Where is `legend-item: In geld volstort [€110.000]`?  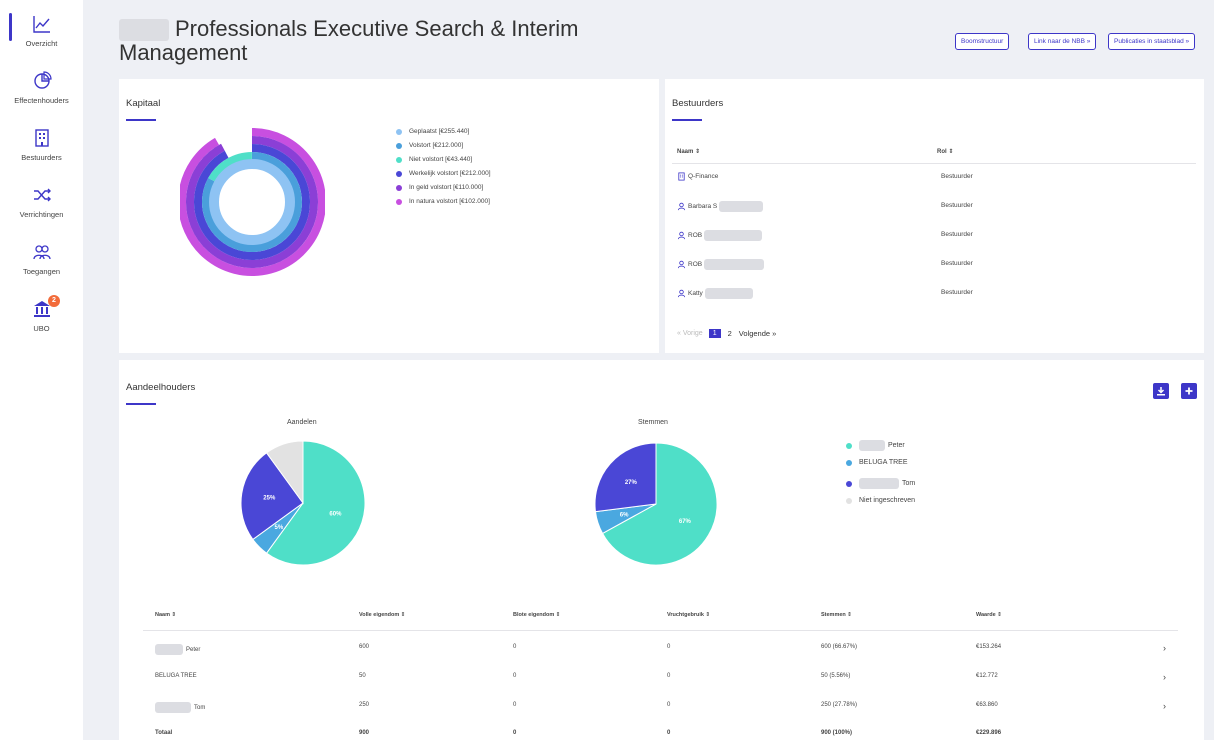 legend-item: In geld volstort [€110.000] is located at coordinates (439, 187).